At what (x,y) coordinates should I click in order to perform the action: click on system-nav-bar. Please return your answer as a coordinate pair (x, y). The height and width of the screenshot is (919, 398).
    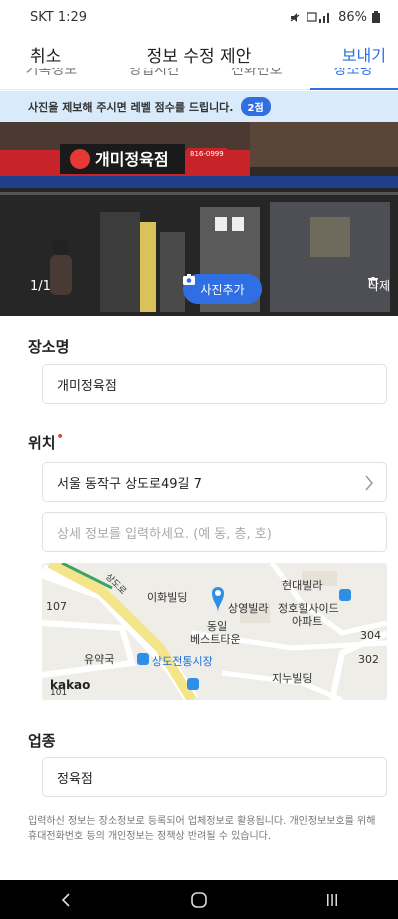
    Looking at the image, I should click on (199, 899).